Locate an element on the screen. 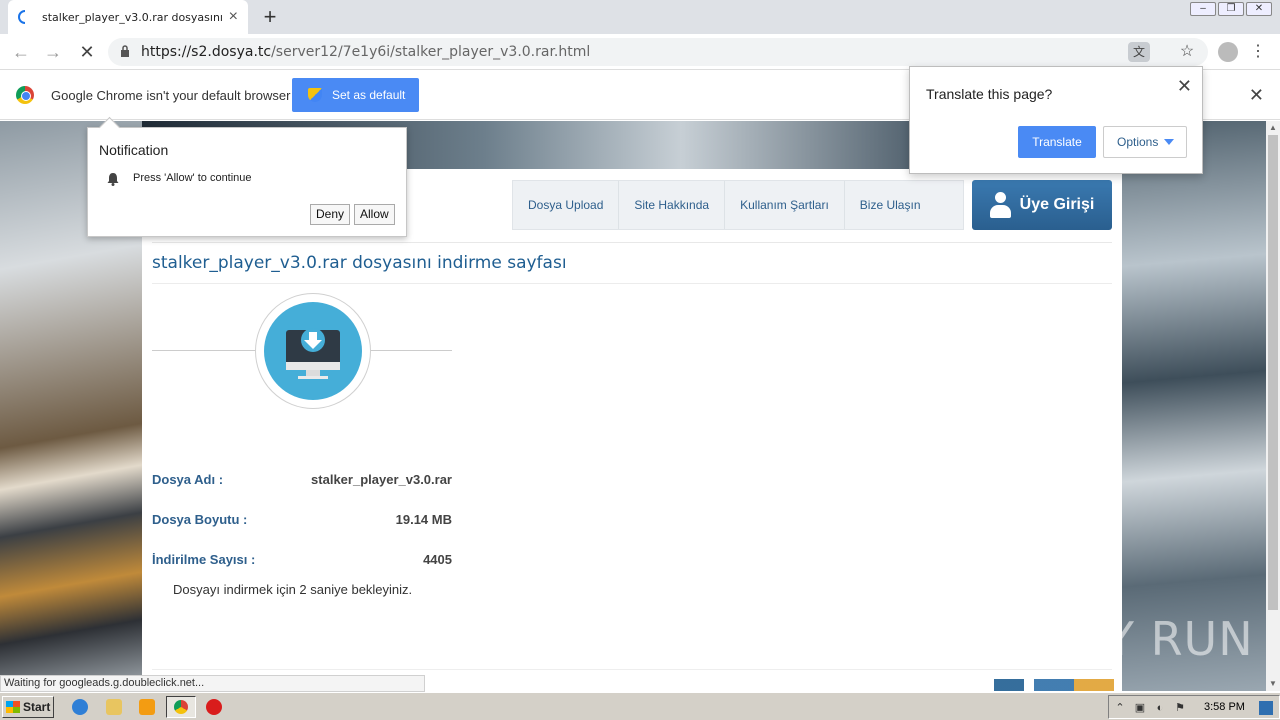  member-login-button: Üye Girişi is located at coordinates (1042, 205).